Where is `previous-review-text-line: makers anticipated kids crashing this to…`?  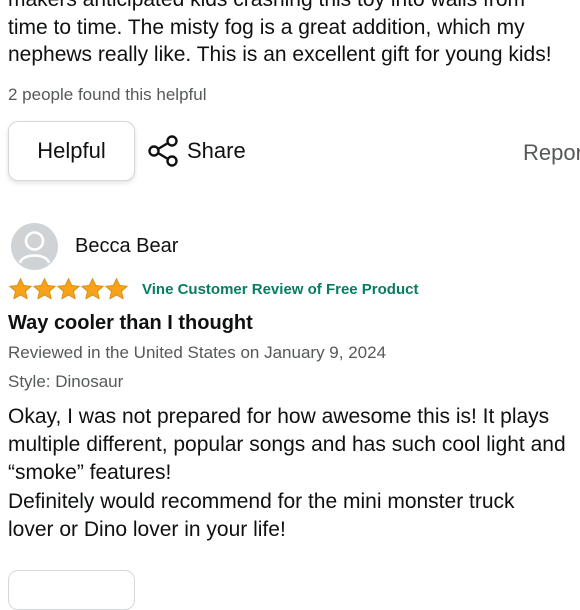
previous-review-text-line: makers anticipated kids crashing this to… is located at coordinates (266, 7).